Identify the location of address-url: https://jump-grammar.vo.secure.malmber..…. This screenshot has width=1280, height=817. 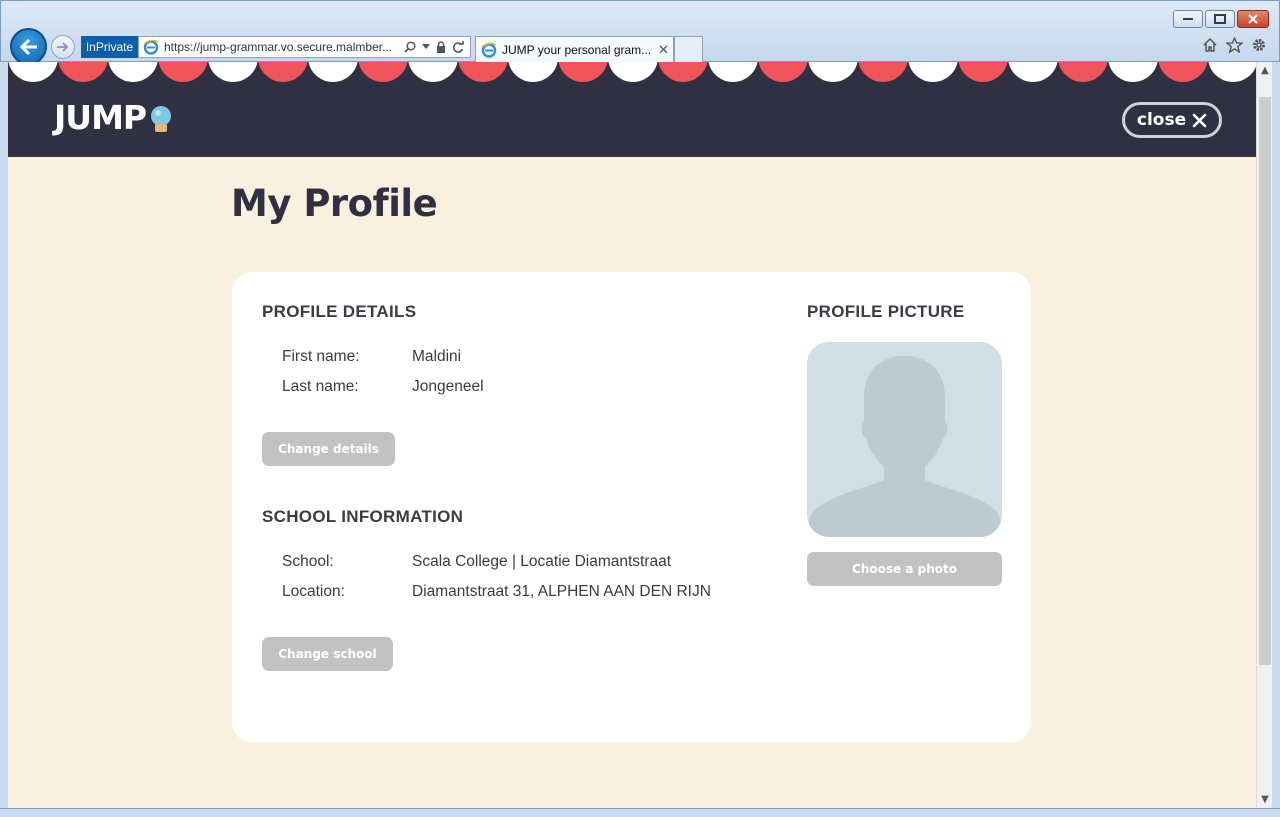
(282, 47).